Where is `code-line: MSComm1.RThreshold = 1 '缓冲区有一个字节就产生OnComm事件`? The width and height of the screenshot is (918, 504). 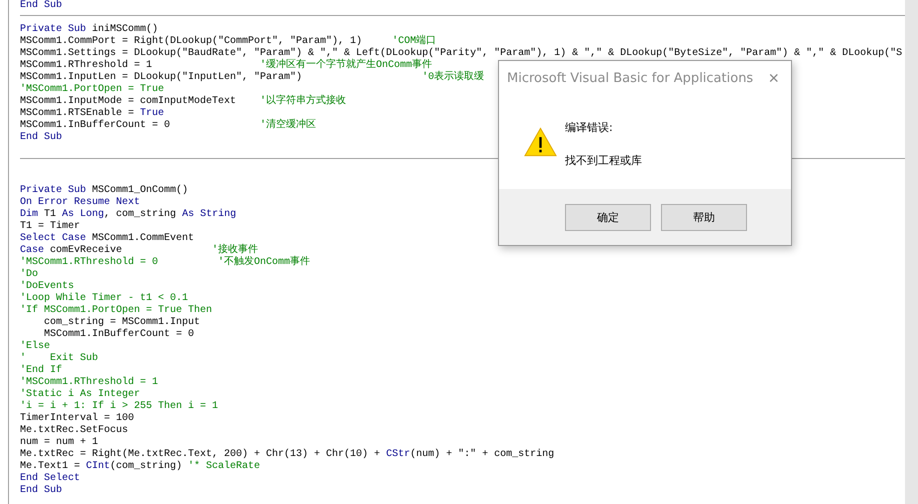
code-line: MSComm1.RThreshold = 1 '缓冲区有一个字节就产生OnComm事件 is located at coordinates (226, 66).